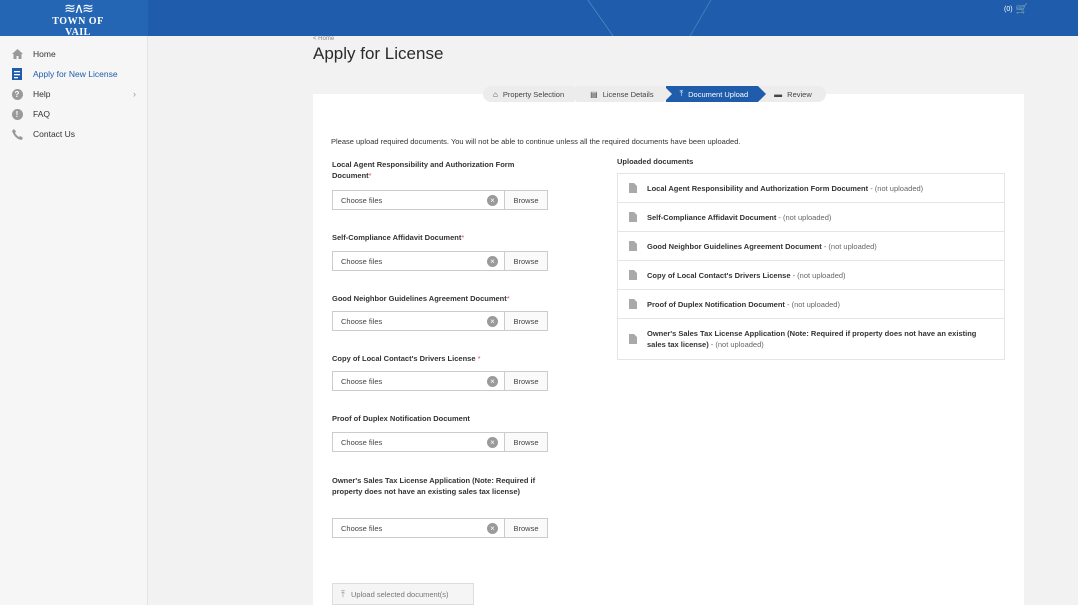 This screenshot has height=605, width=1078. I want to click on step-license-details: ▤ License Details, so click(624, 94).